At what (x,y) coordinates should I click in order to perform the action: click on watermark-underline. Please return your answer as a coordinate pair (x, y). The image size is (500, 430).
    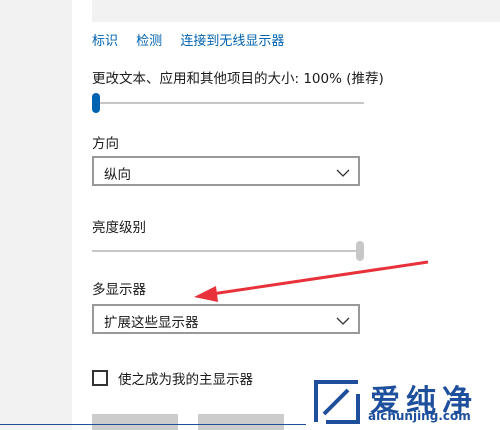
    Looking at the image, I should click on (153, 424).